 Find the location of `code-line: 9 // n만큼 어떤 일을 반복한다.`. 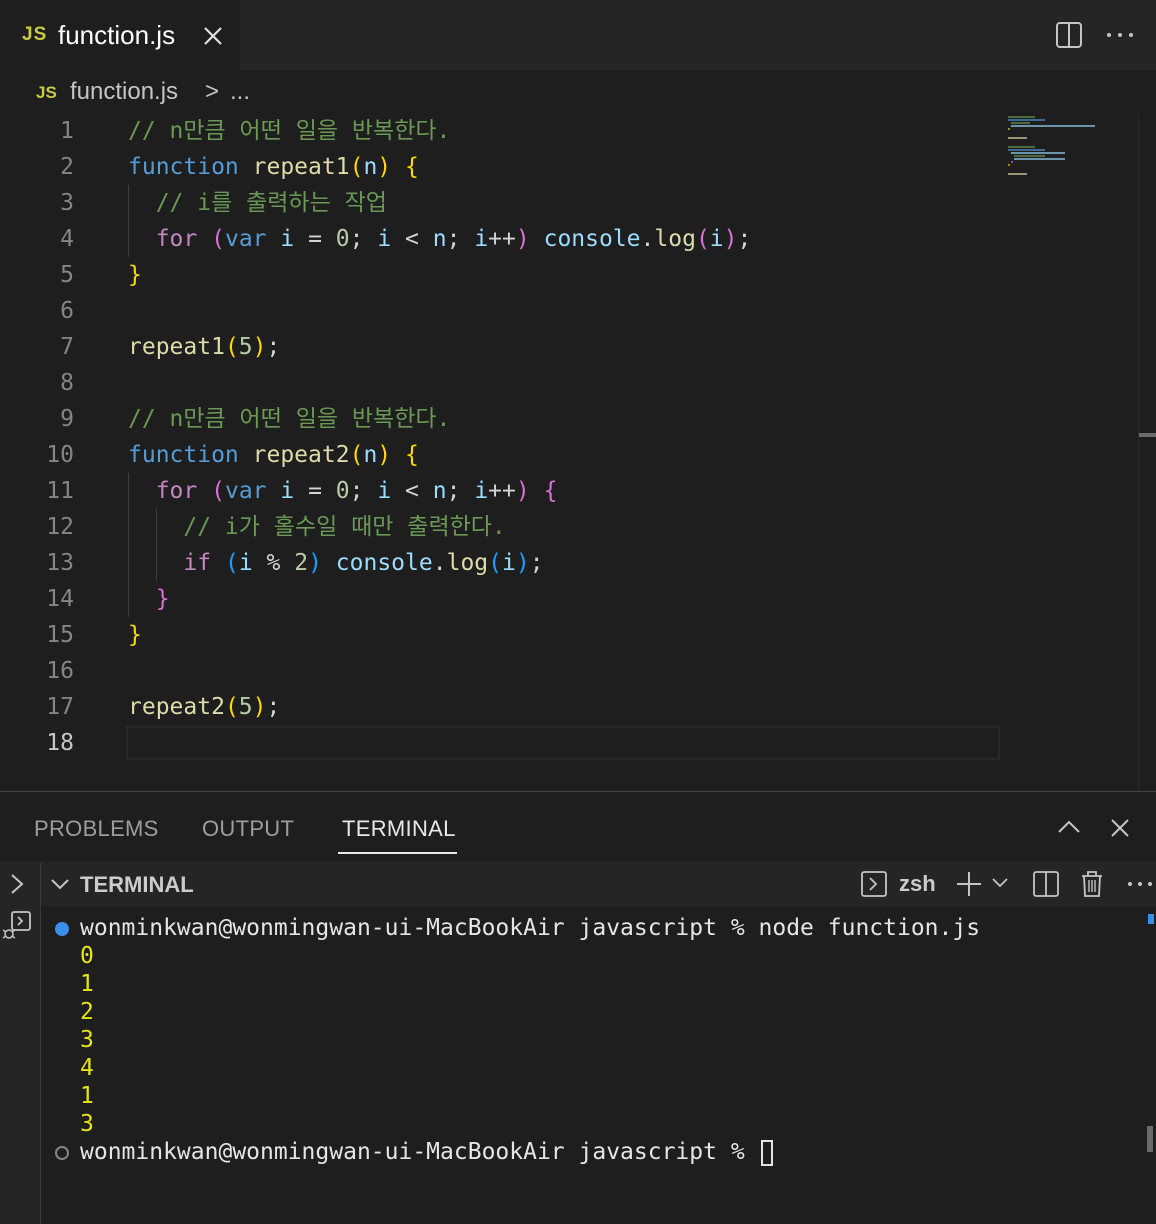

code-line: 9 // n만큼 어떤 일을 반복한다. is located at coordinates (500, 419).